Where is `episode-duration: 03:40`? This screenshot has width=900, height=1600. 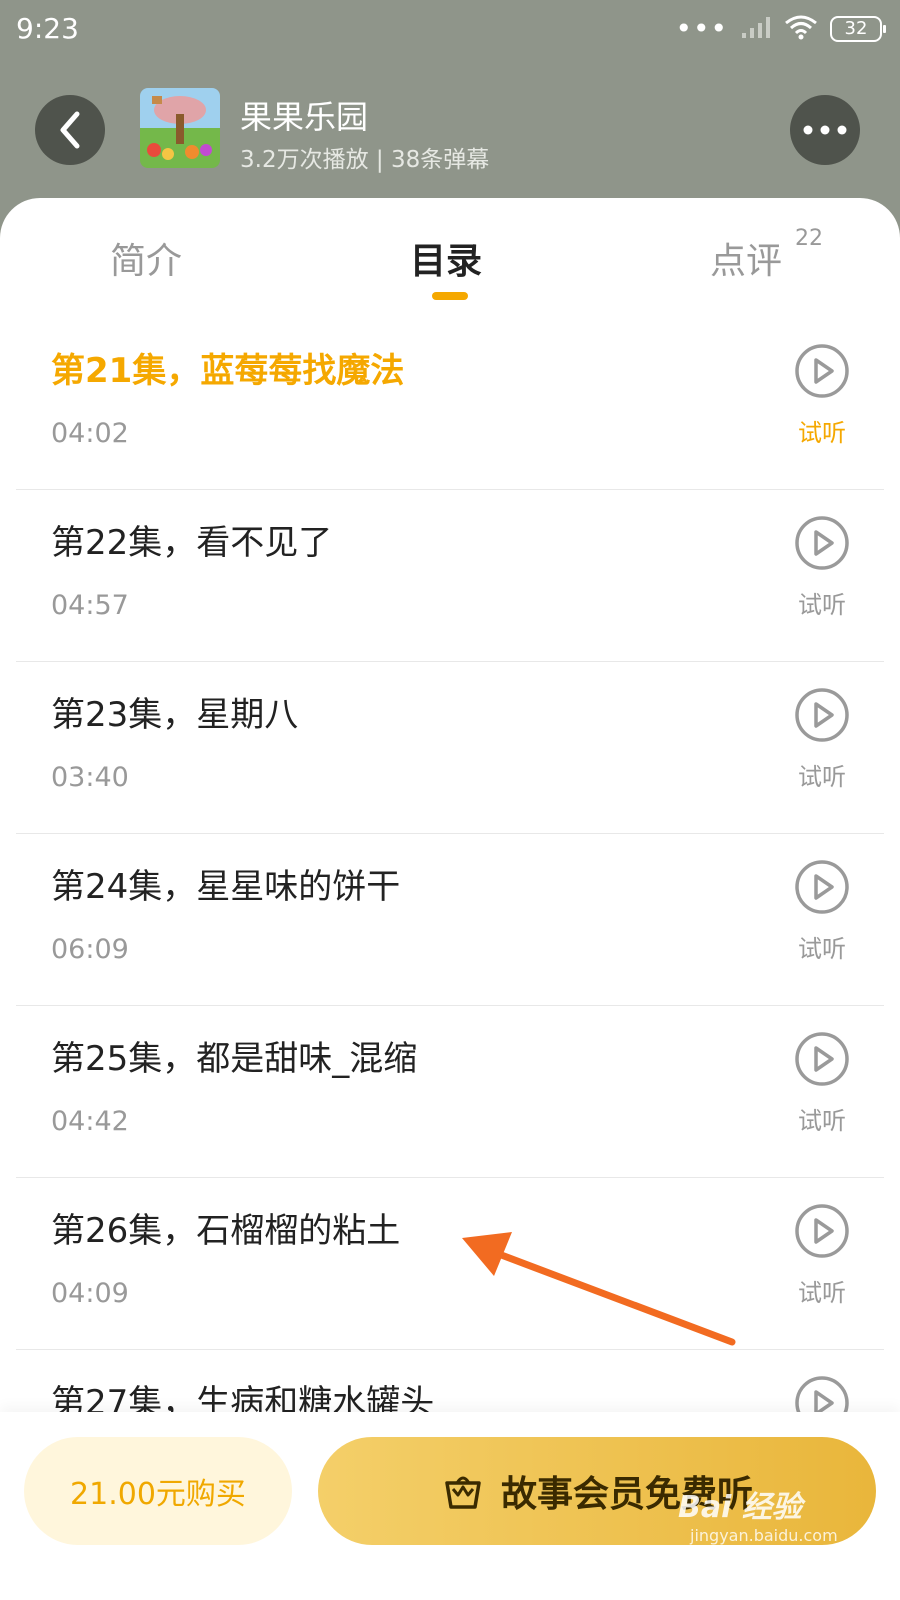 episode-duration: 03:40 is located at coordinates (90, 777).